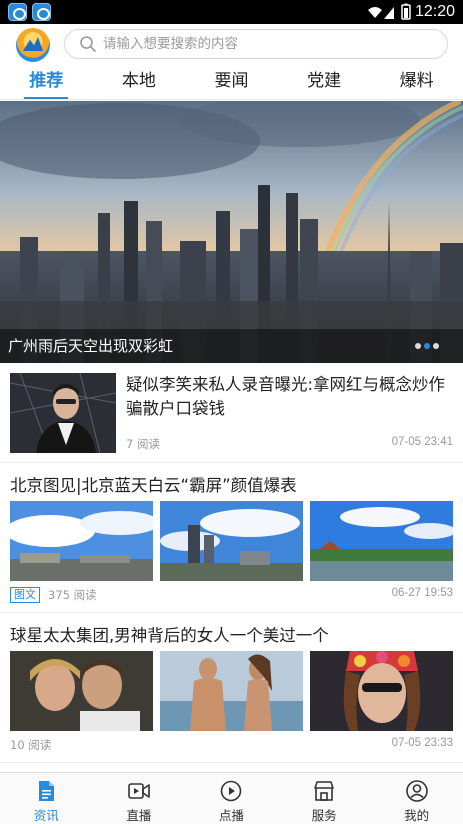 The height and width of the screenshot is (824, 463). What do you see at coordinates (139, 791) in the screenshot?
I see `live-video-icon` at bounding box center [139, 791].